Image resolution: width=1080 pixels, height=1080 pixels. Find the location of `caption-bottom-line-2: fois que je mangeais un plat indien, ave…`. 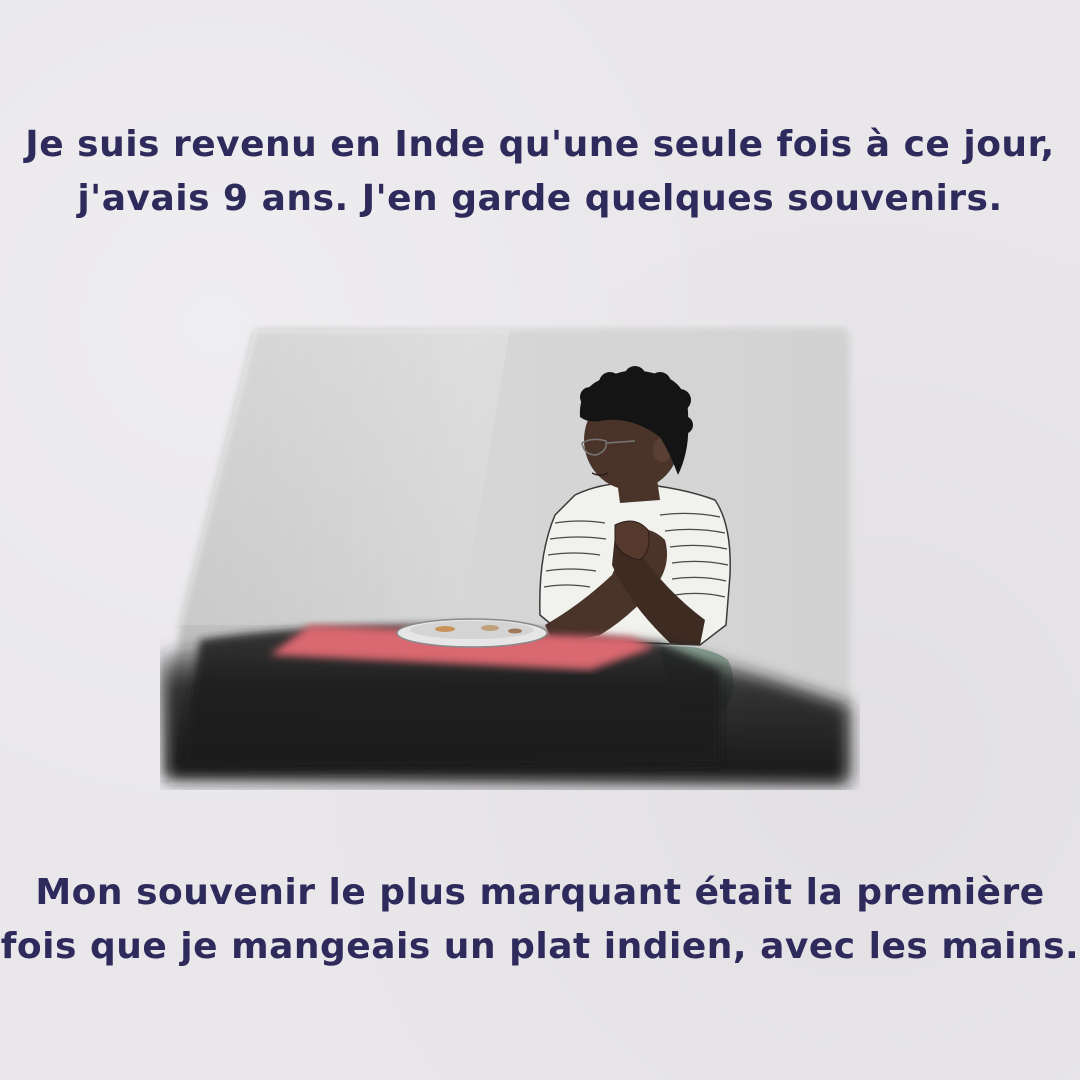

caption-bottom-line-2: fois que je mangeais un plat indien, ave… is located at coordinates (540, 946).